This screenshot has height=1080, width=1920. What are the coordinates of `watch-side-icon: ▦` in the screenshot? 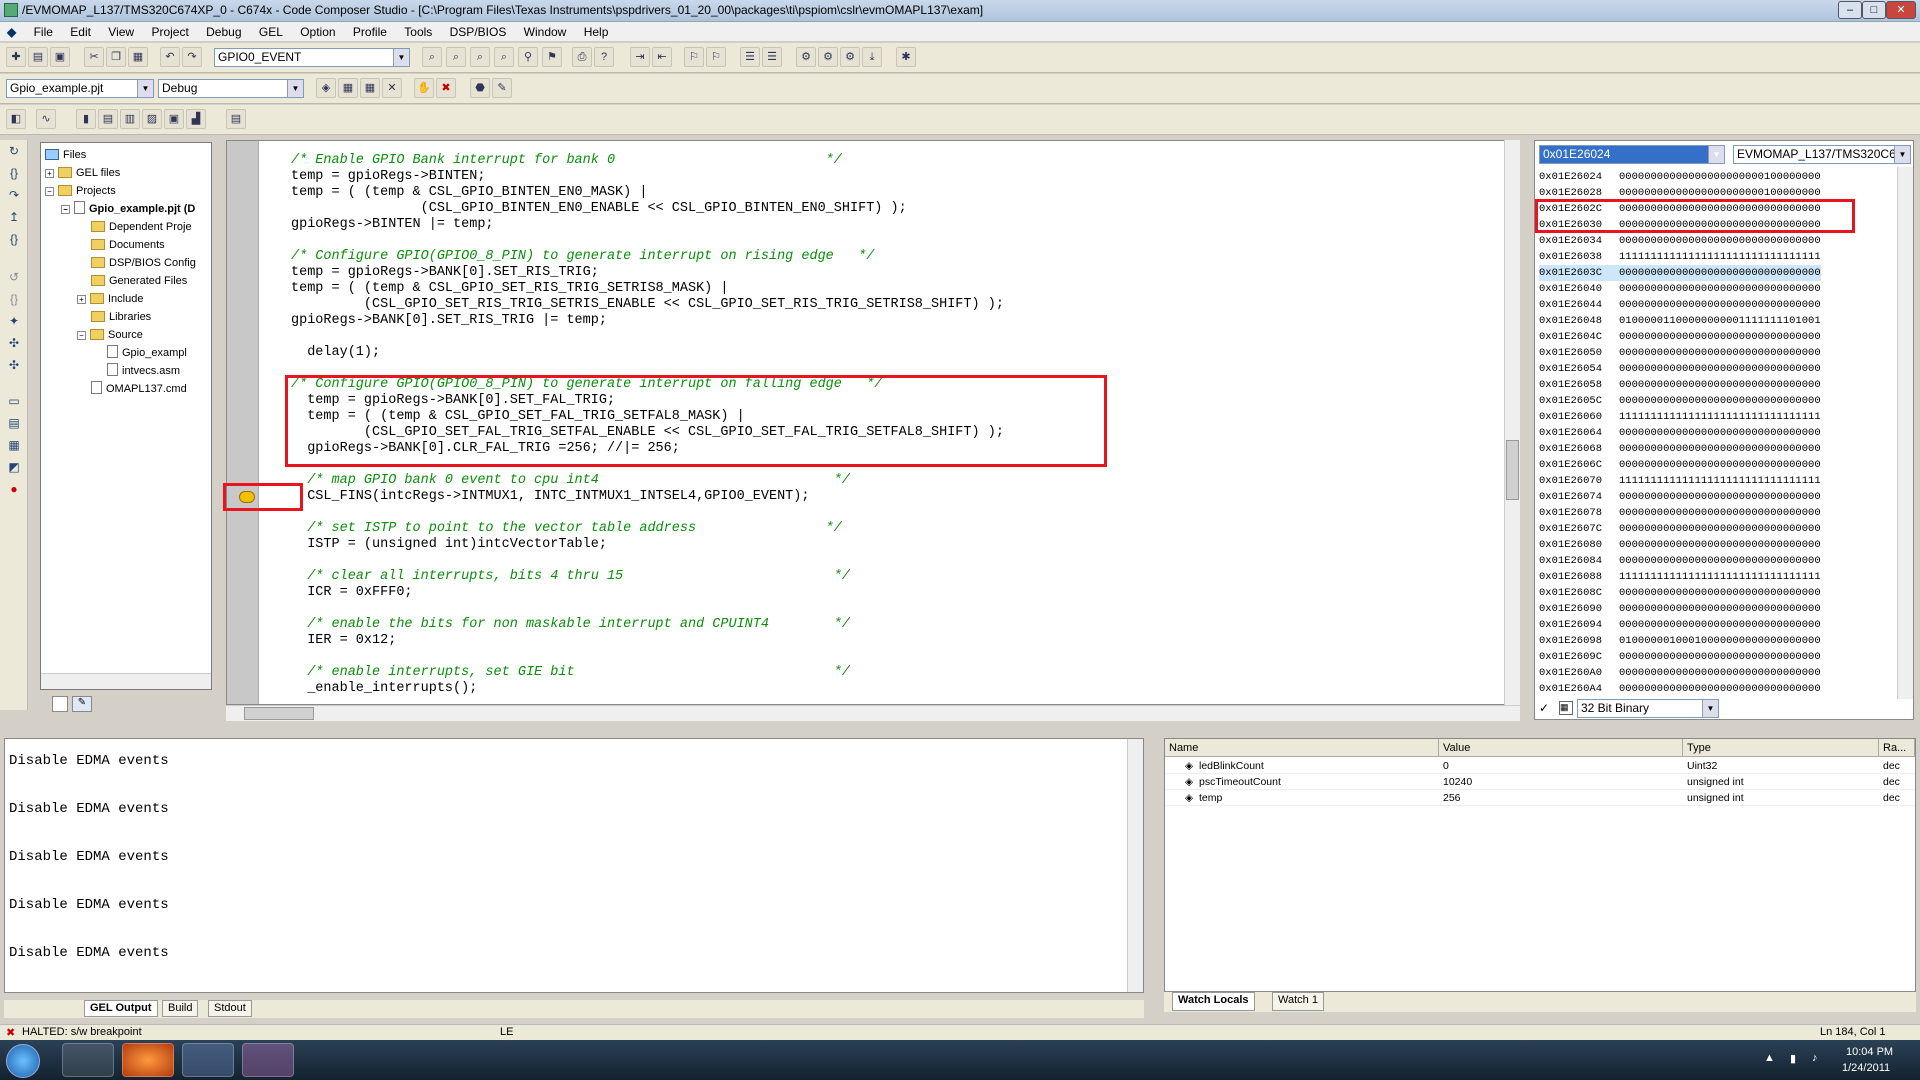 It's located at (14, 447).